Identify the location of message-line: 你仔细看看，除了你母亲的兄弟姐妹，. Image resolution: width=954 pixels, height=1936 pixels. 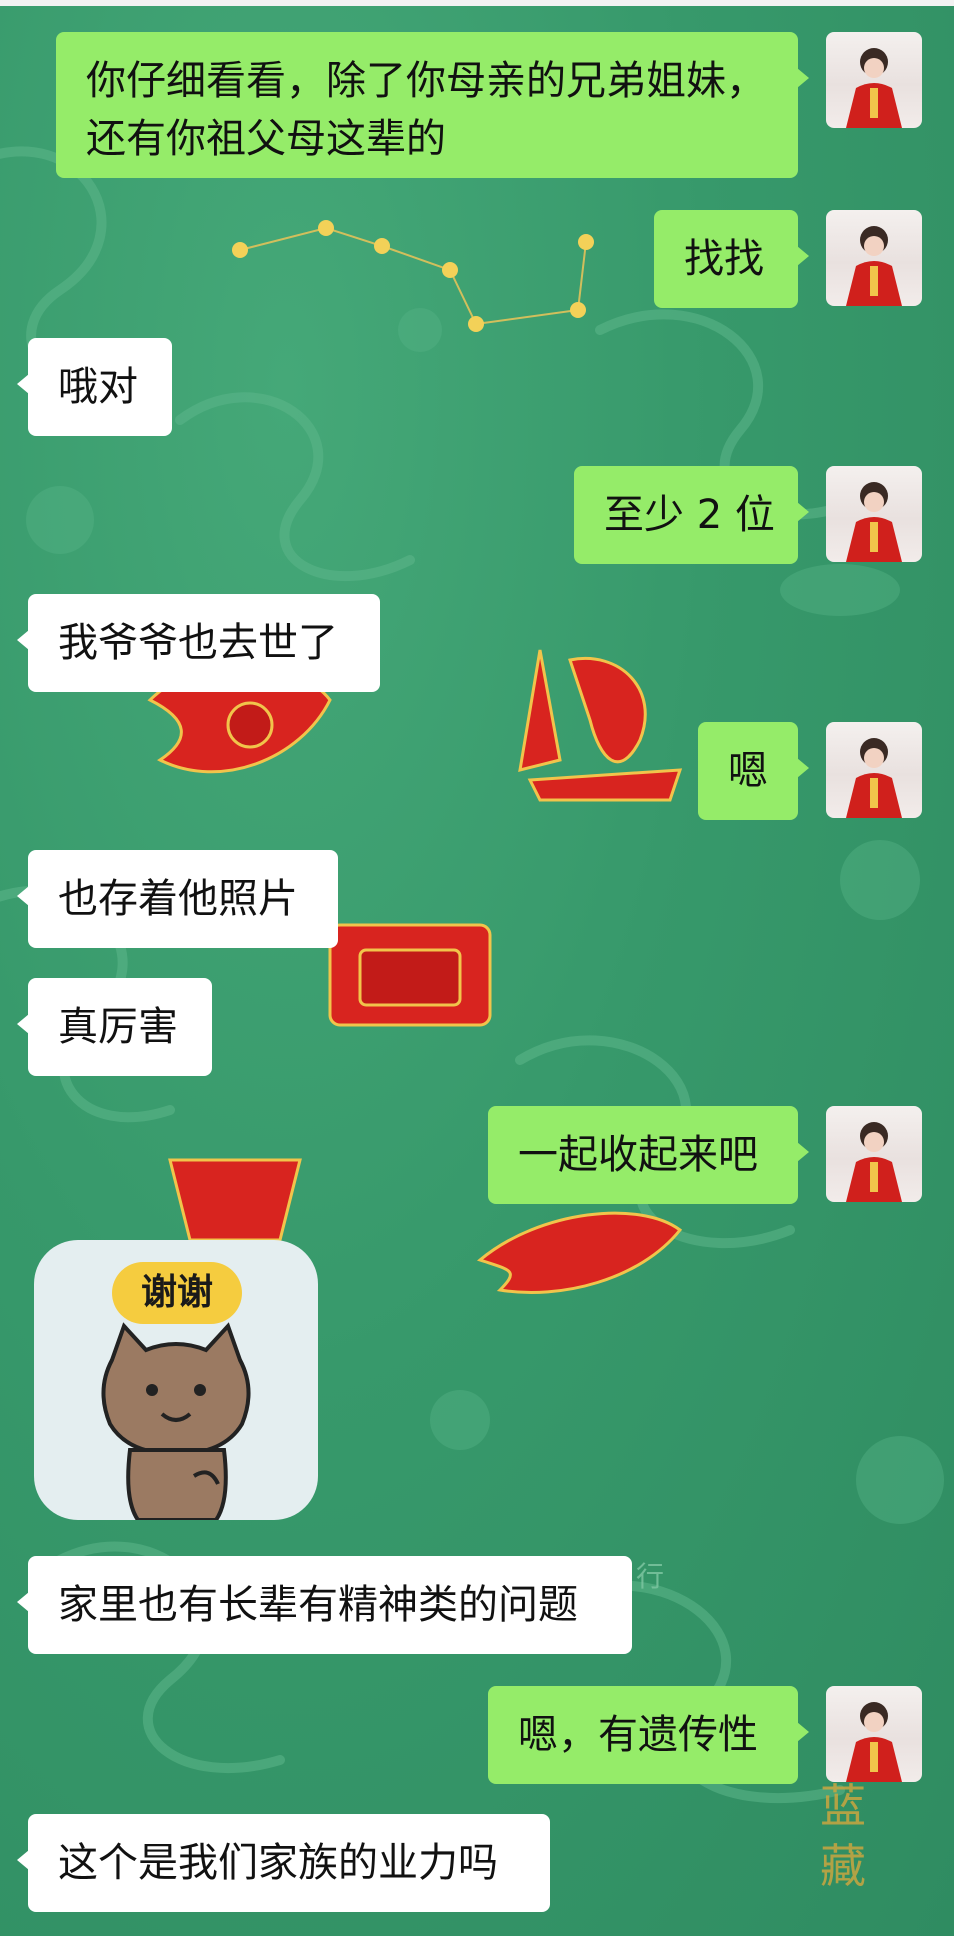
(426, 81).